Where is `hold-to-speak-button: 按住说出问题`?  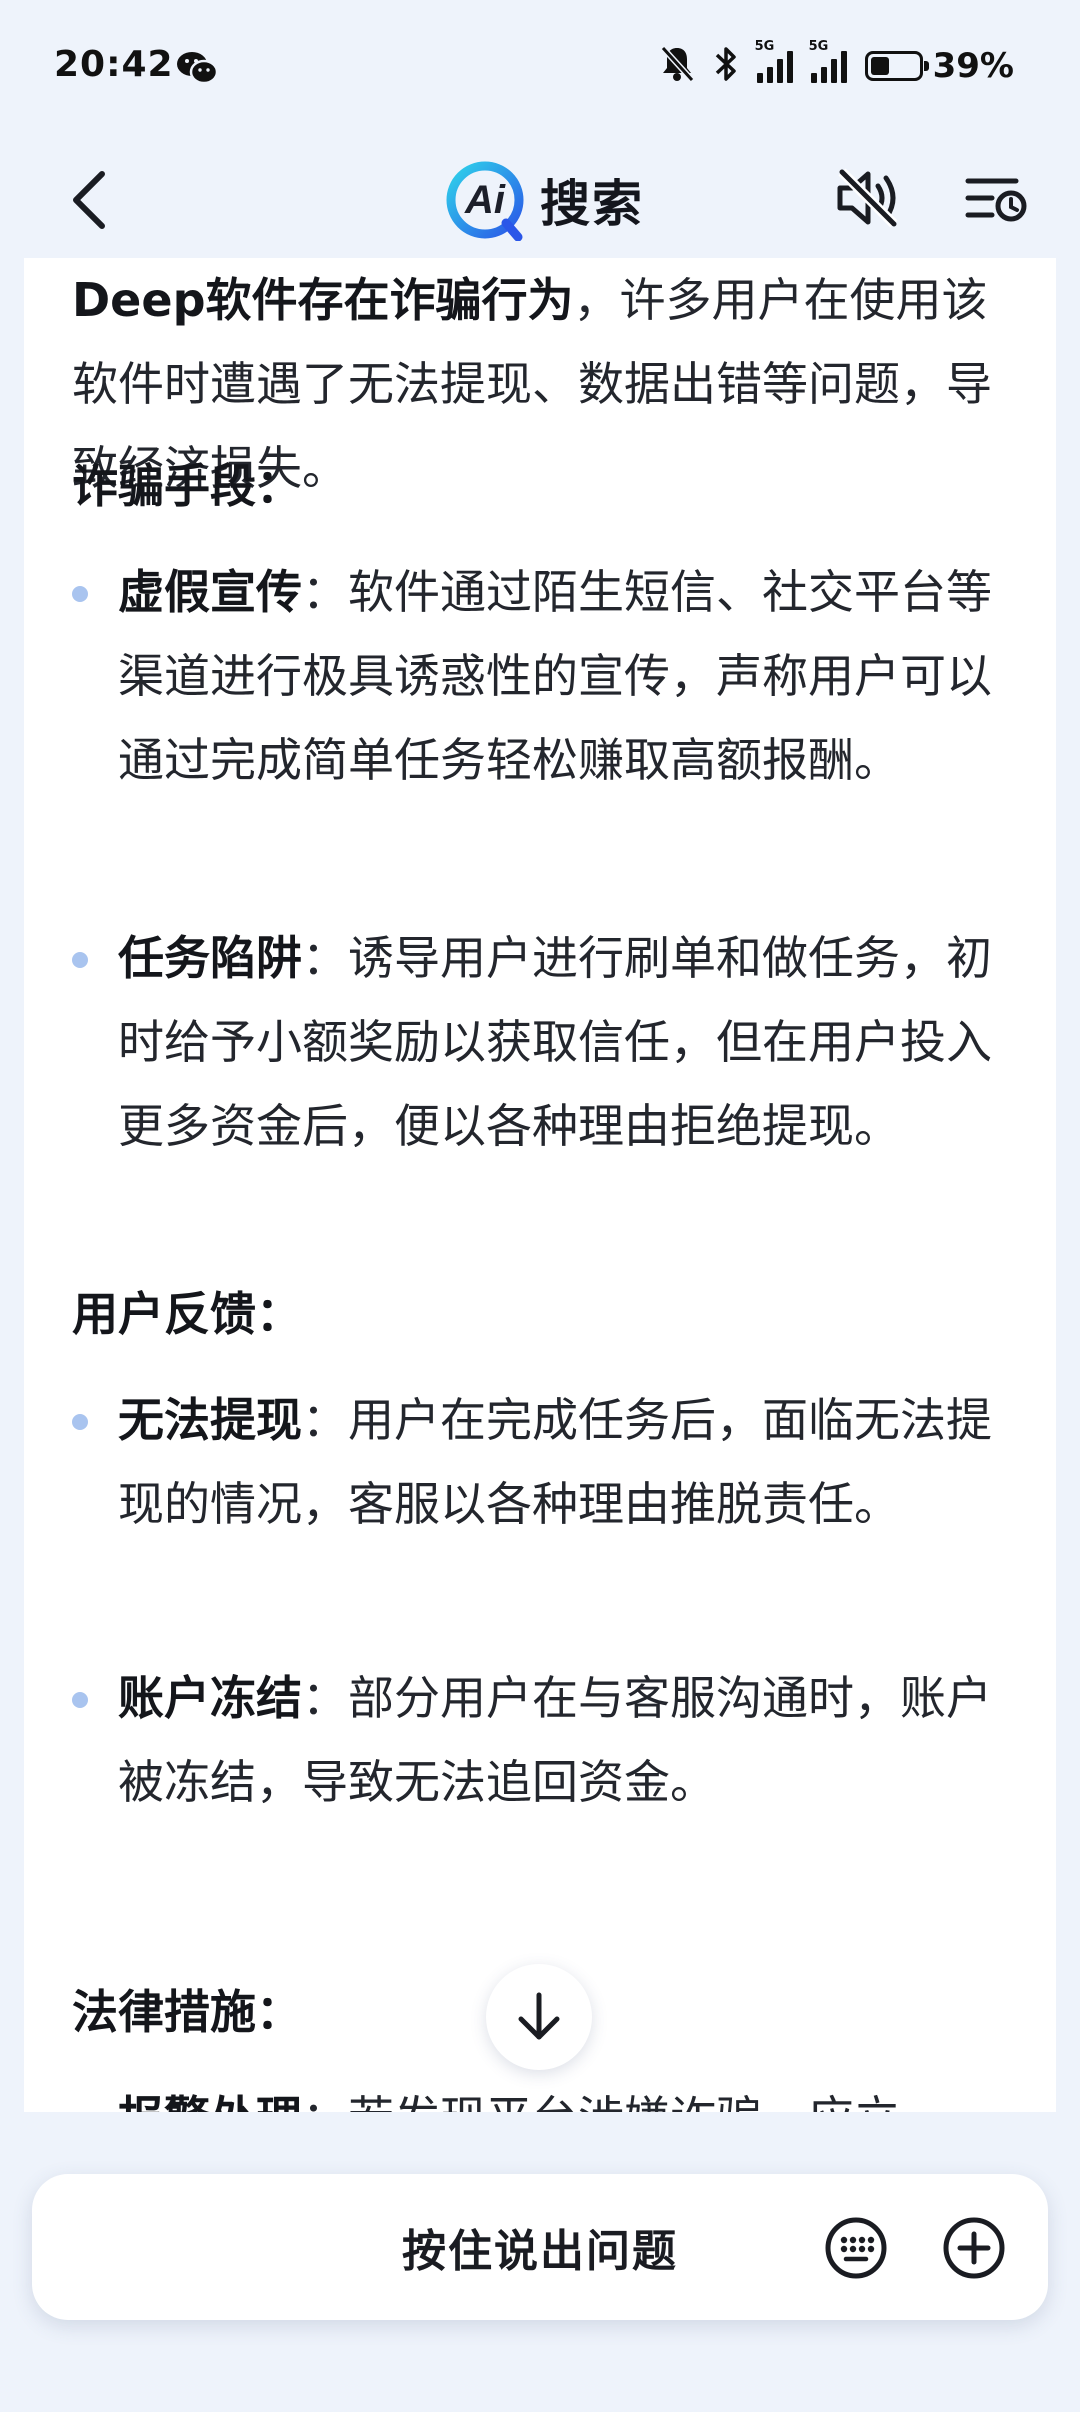
hold-to-speak-button: 按住说出问题 is located at coordinates (540, 2247).